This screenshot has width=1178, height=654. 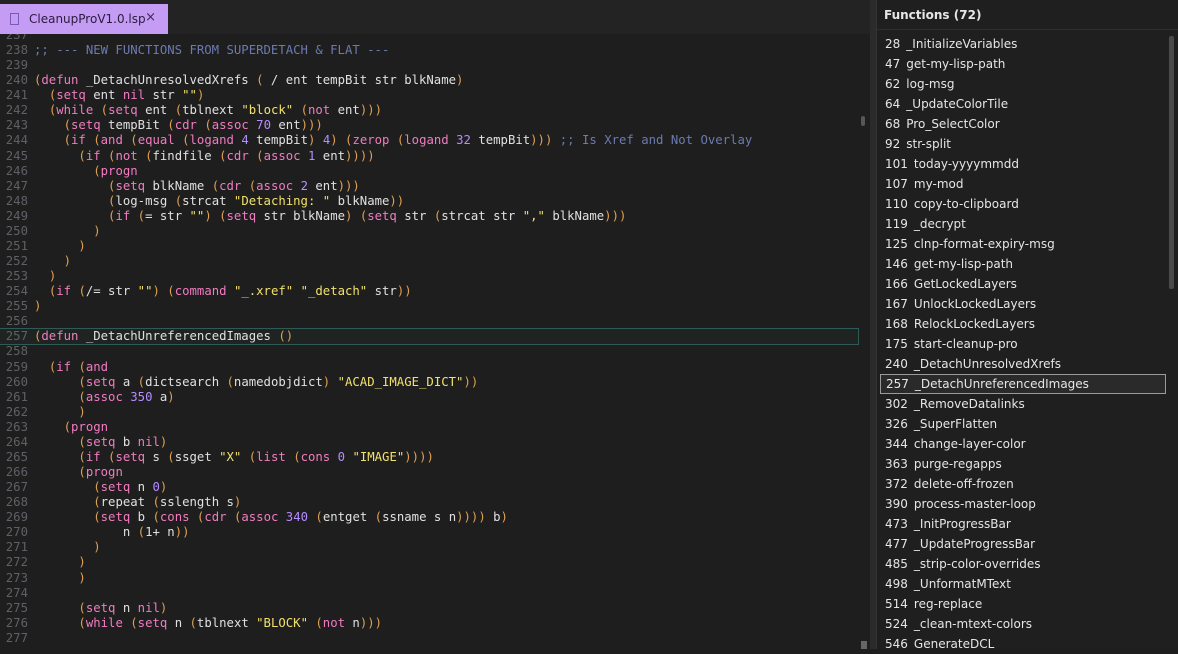 What do you see at coordinates (1023, 144) in the screenshot?
I see `function-list-item: 92 str-split` at bounding box center [1023, 144].